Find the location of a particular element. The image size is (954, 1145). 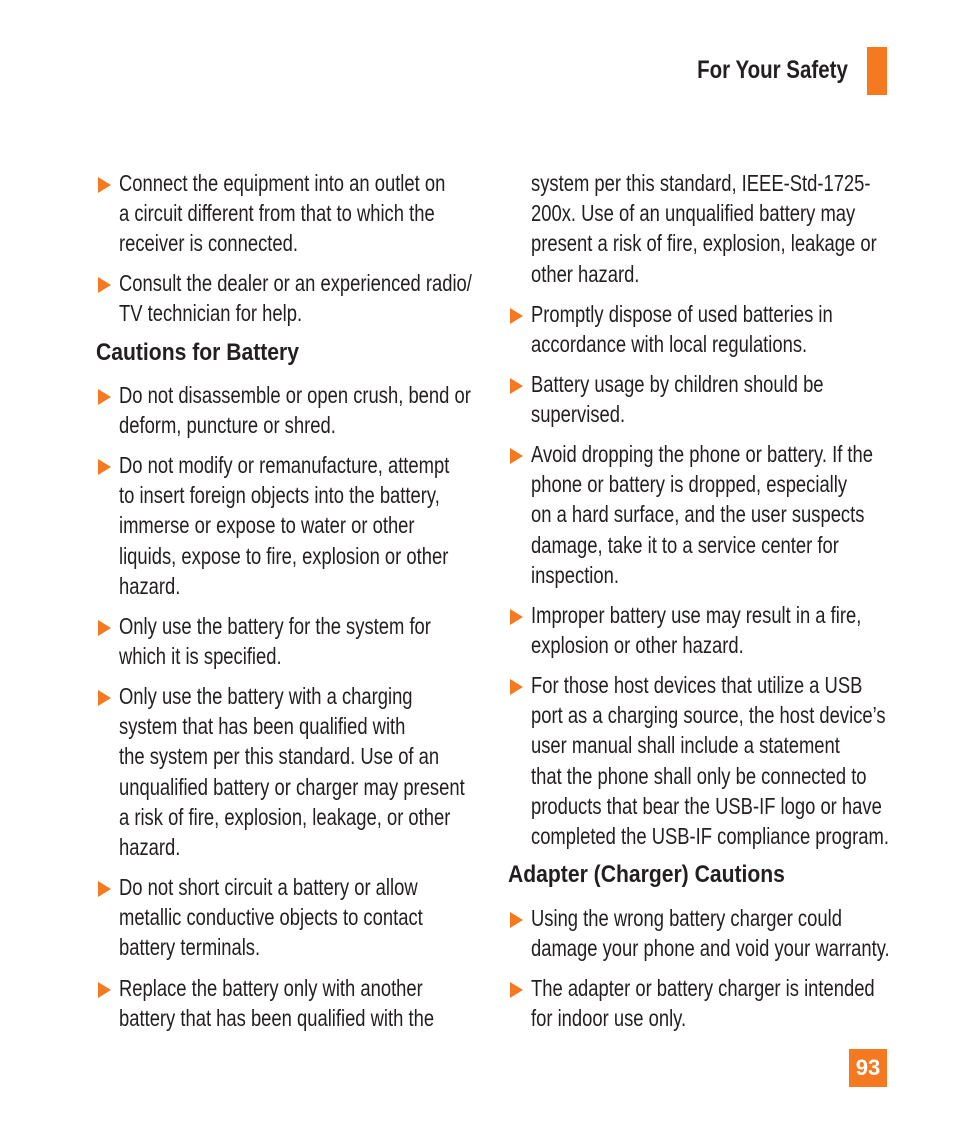

text-line: which it is specified. is located at coordinates (200, 656).